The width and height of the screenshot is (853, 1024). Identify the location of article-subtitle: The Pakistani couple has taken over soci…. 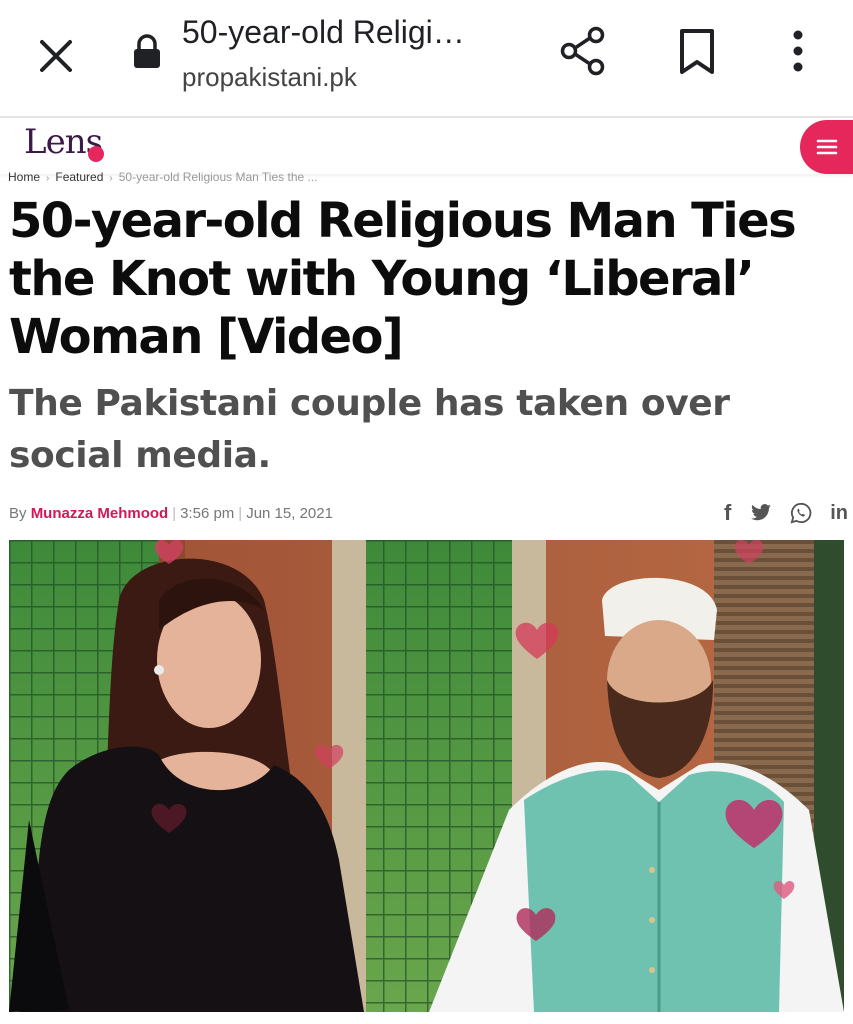
(369, 429).